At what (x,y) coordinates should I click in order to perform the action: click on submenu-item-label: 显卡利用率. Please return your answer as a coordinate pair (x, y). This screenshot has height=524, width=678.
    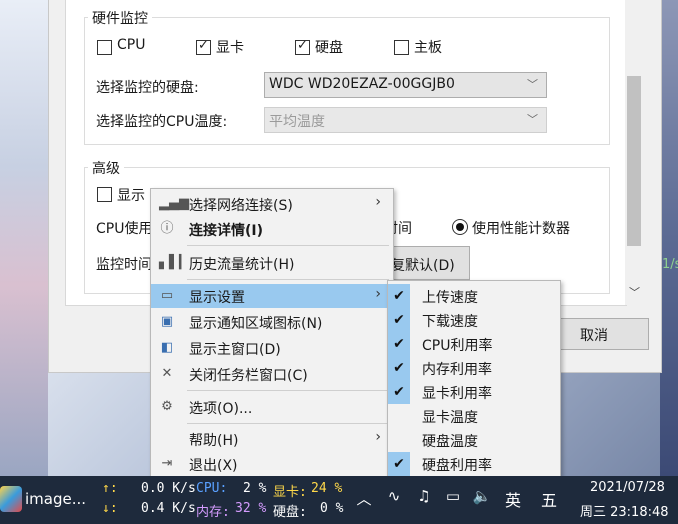
    Looking at the image, I should click on (457, 394).